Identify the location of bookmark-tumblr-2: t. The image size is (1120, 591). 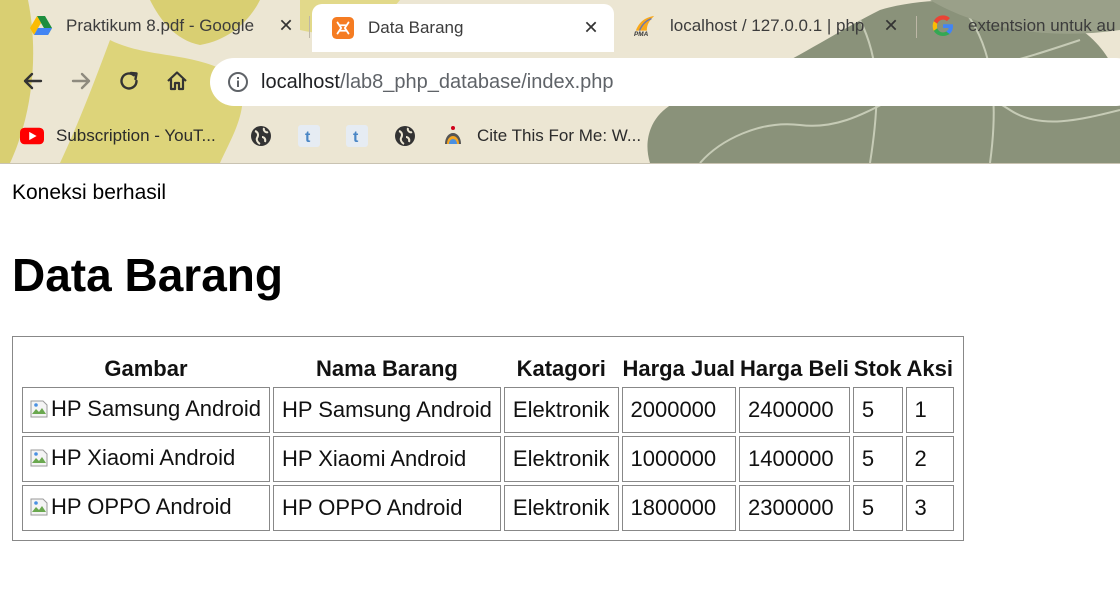
(357, 136).